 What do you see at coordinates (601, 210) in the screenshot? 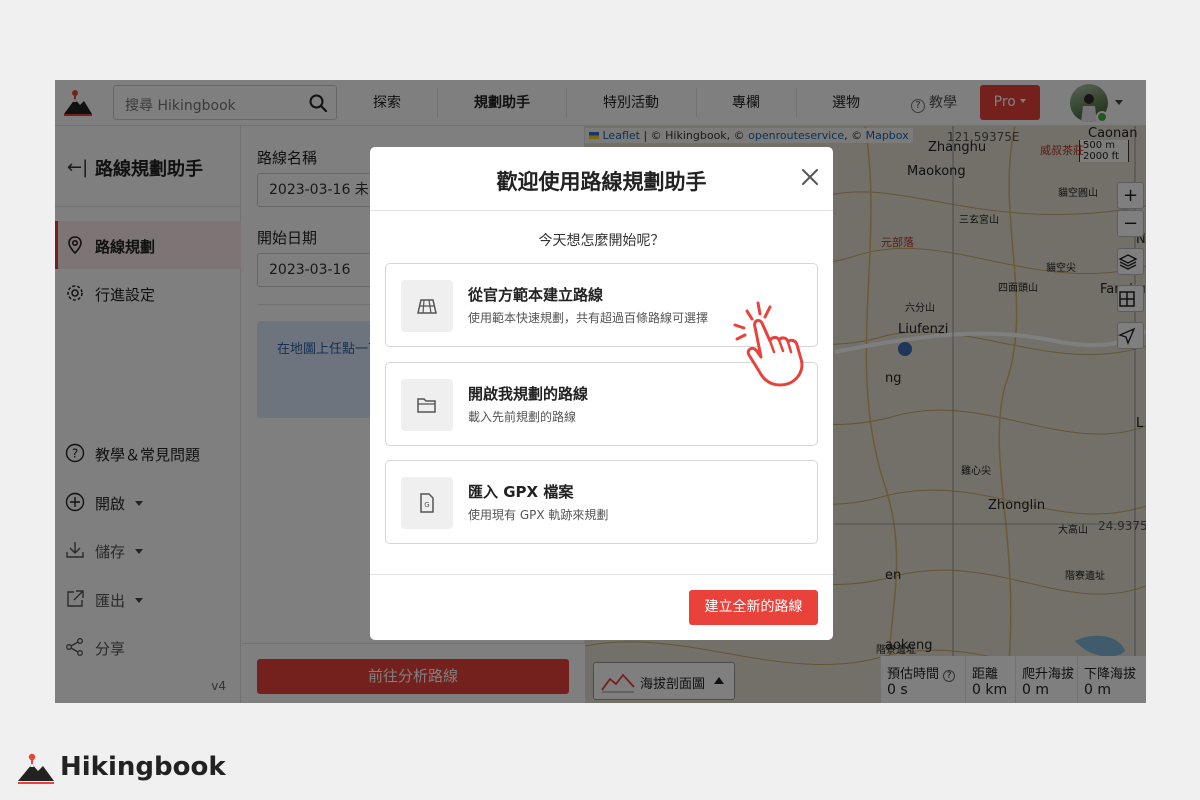
I see `modal-divider` at bounding box center [601, 210].